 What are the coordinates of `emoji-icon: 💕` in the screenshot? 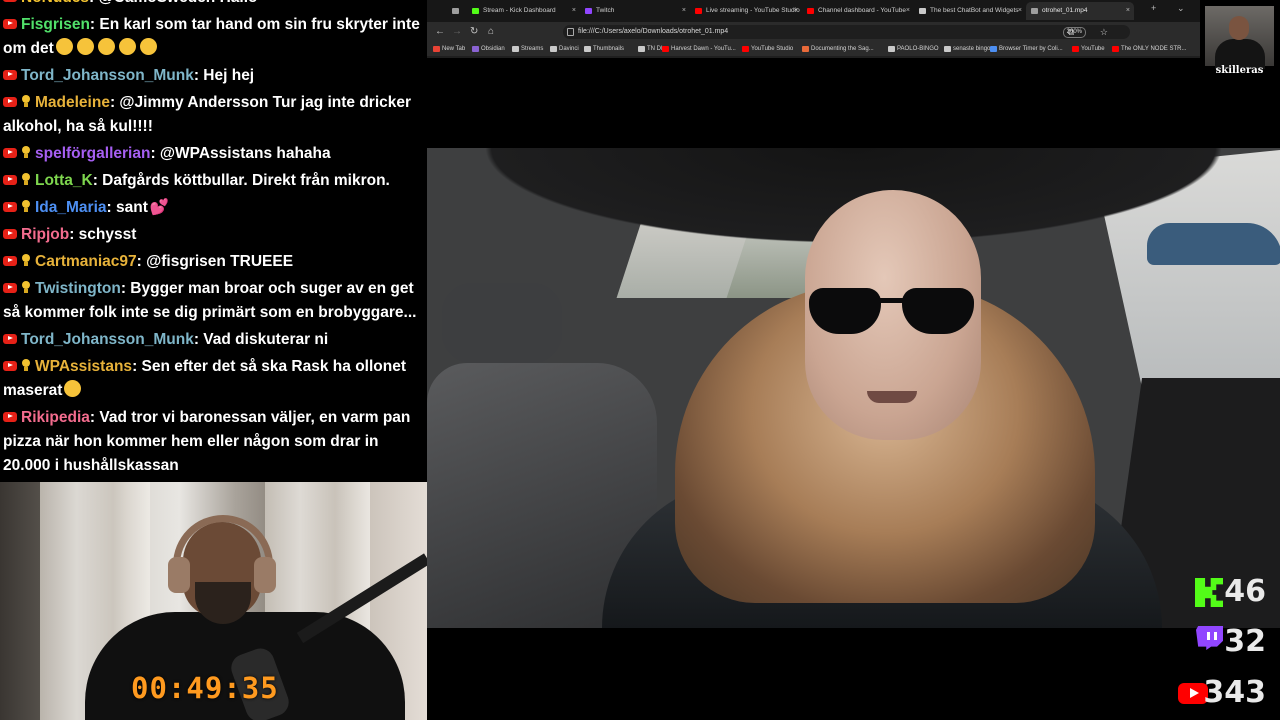 It's located at (159, 207).